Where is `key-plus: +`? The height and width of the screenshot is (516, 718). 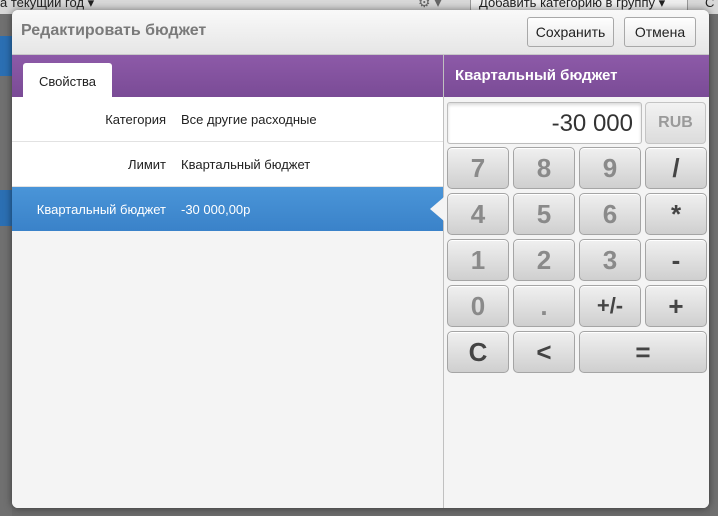
key-plus: + is located at coordinates (676, 306).